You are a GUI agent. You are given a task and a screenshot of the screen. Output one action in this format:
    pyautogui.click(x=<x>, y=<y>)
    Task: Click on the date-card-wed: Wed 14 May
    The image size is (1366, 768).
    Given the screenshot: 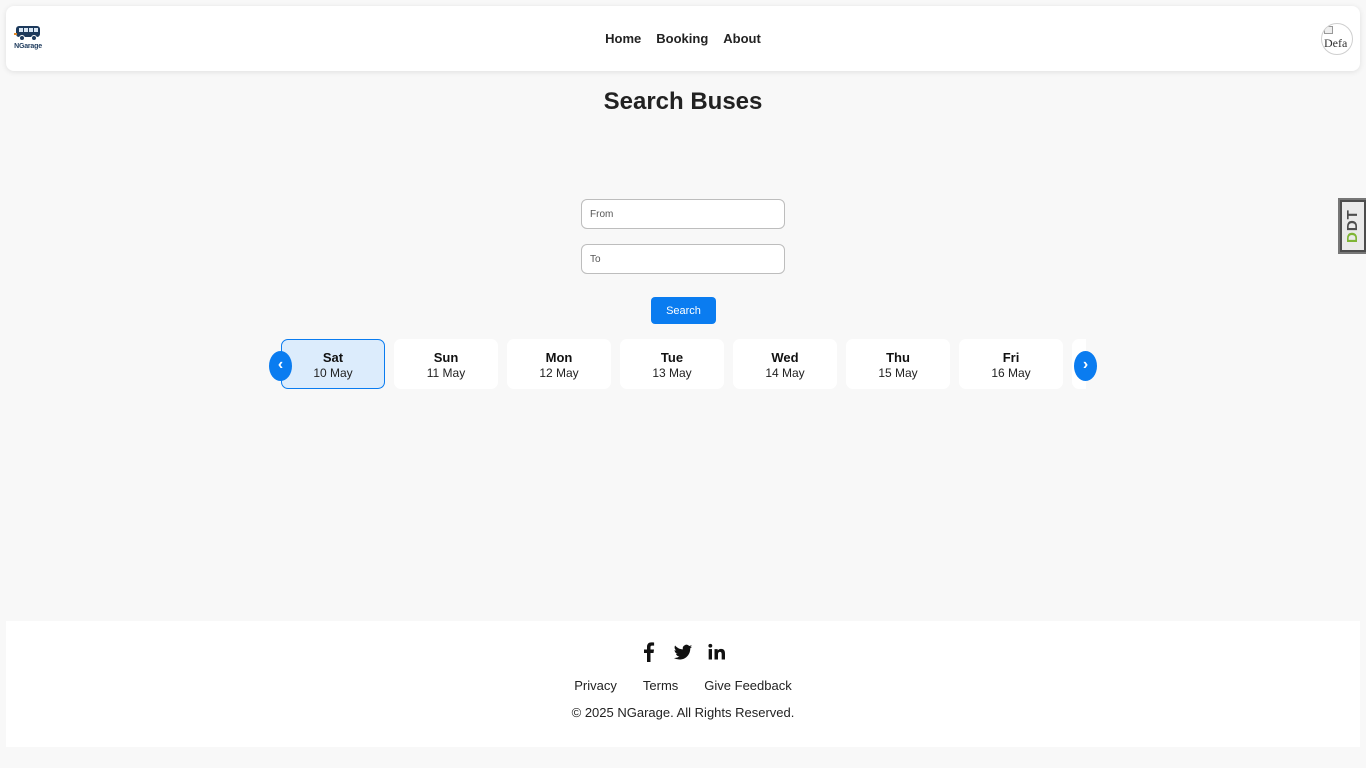 What is the action you would take?
    pyautogui.click(x=785, y=364)
    